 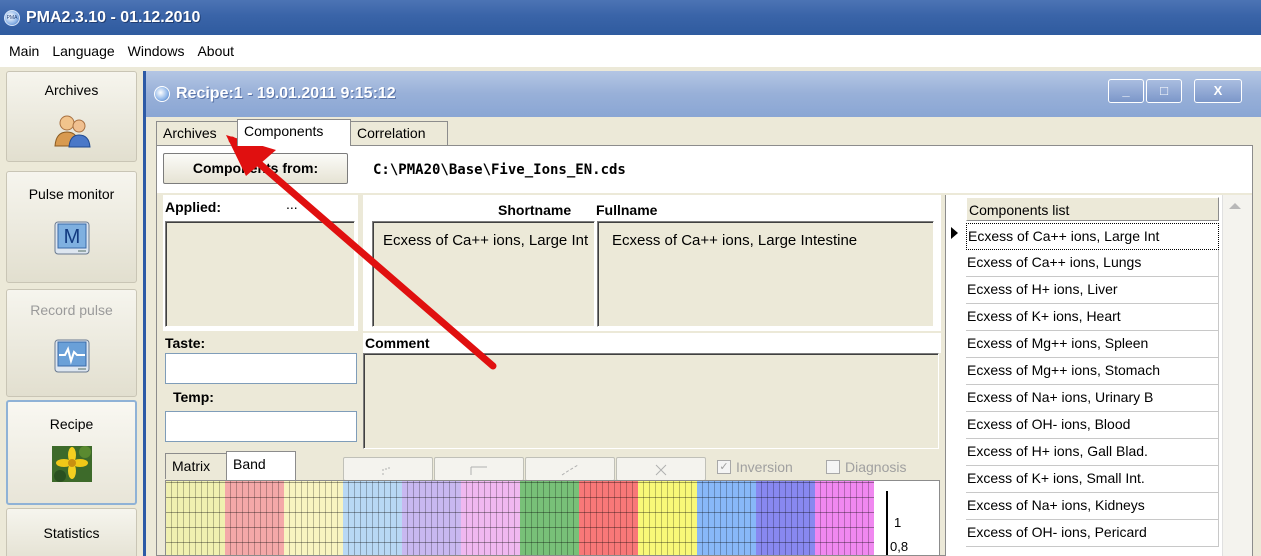 I want to click on list-item: Ecxess of Na+ ions, Urinary B, so click(x=1092, y=398).